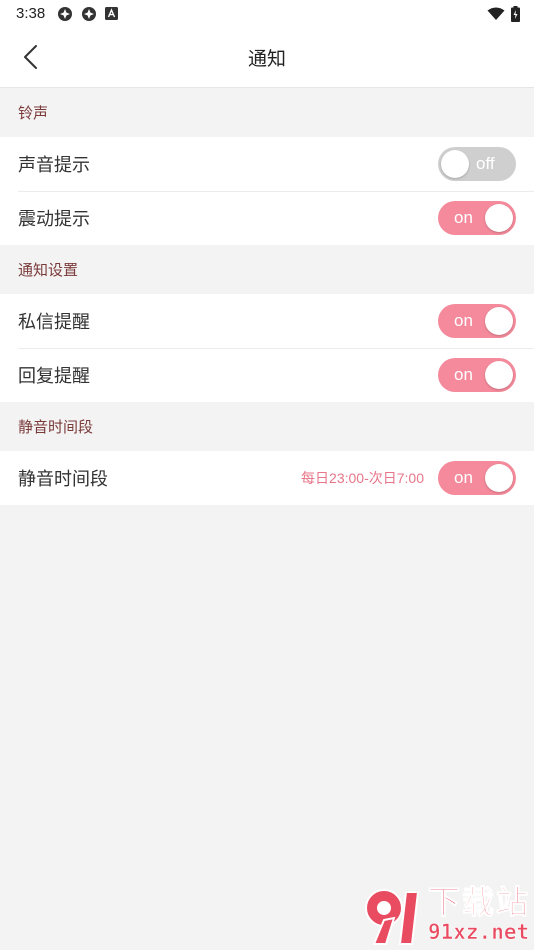 The height and width of the screenshot is (950, 534). Describe the element at coordinates (267, 218) in the screenshot. I see `settings-row-vibrate: 震动提示 on` at that location.